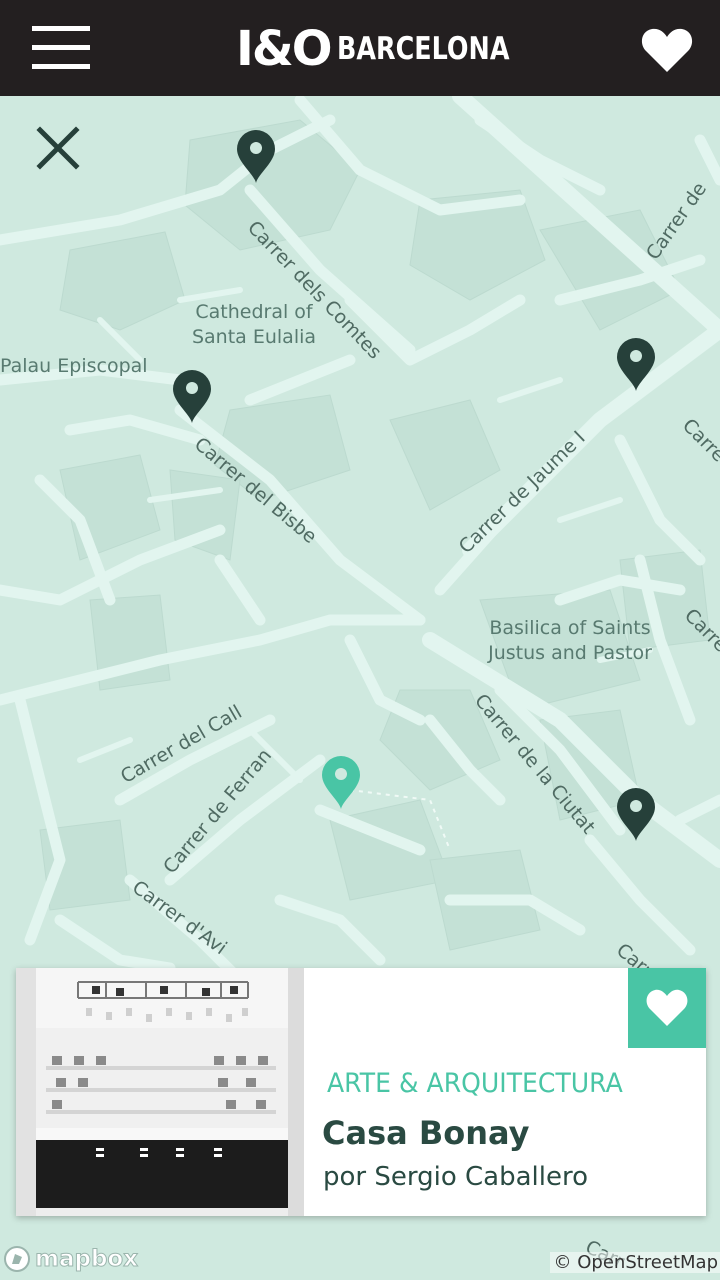 This screenshot has height=1280, width=720. I want to click on app-logo: I&O BARCELONA, so click(391, 49).